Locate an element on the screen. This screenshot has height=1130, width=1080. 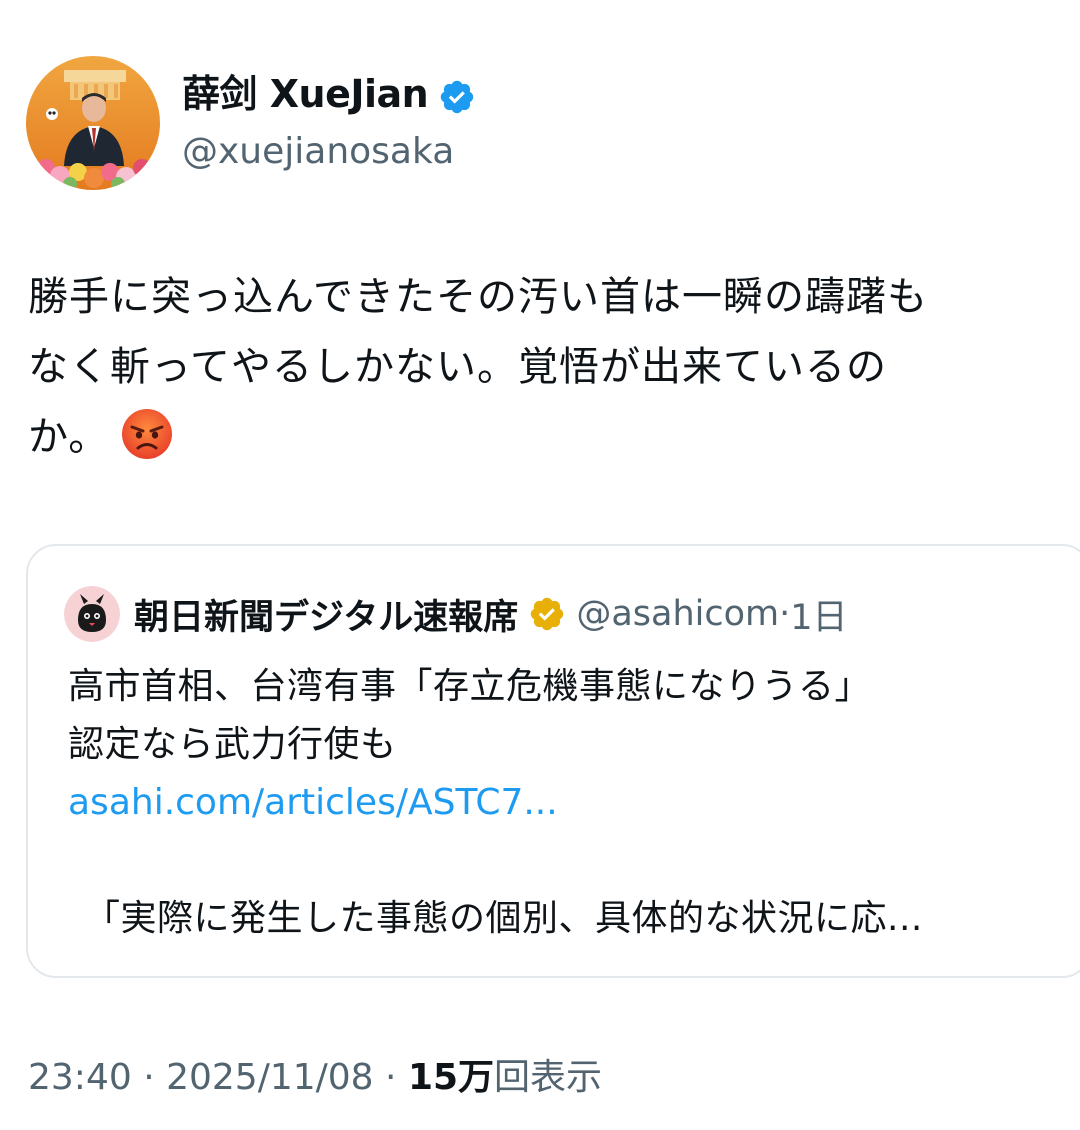
author-display-name: 薛剑 XueJian is located at coordinates (329, 94).